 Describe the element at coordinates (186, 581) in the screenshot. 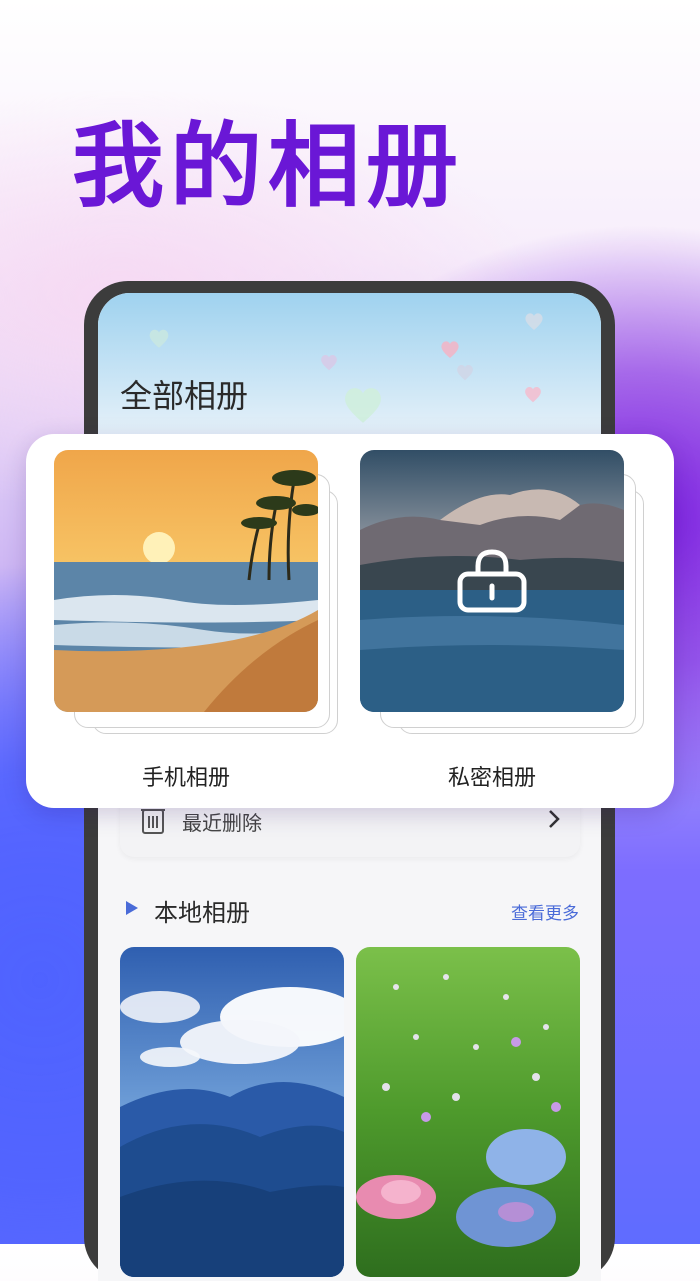

I see `album-cover-beach` at that location.